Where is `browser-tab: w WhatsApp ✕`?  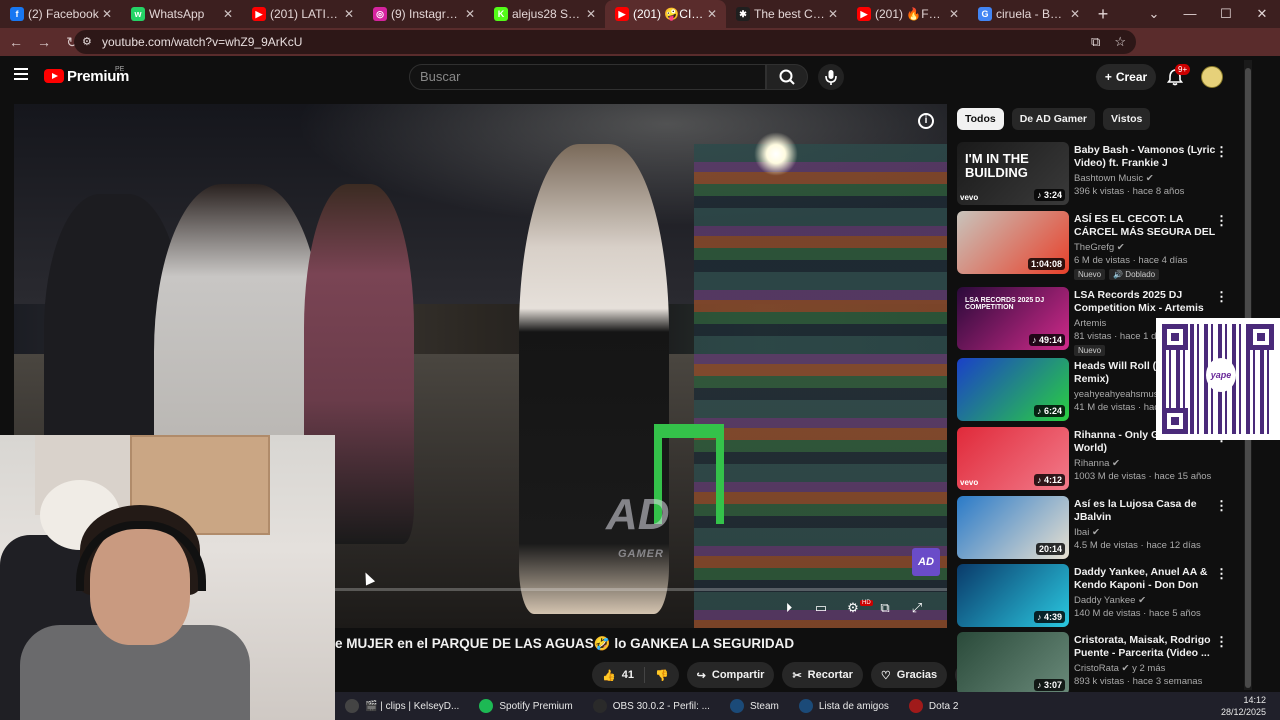
browser-tab: w WhatsApp ✕ is located at coordinates (181, 14).